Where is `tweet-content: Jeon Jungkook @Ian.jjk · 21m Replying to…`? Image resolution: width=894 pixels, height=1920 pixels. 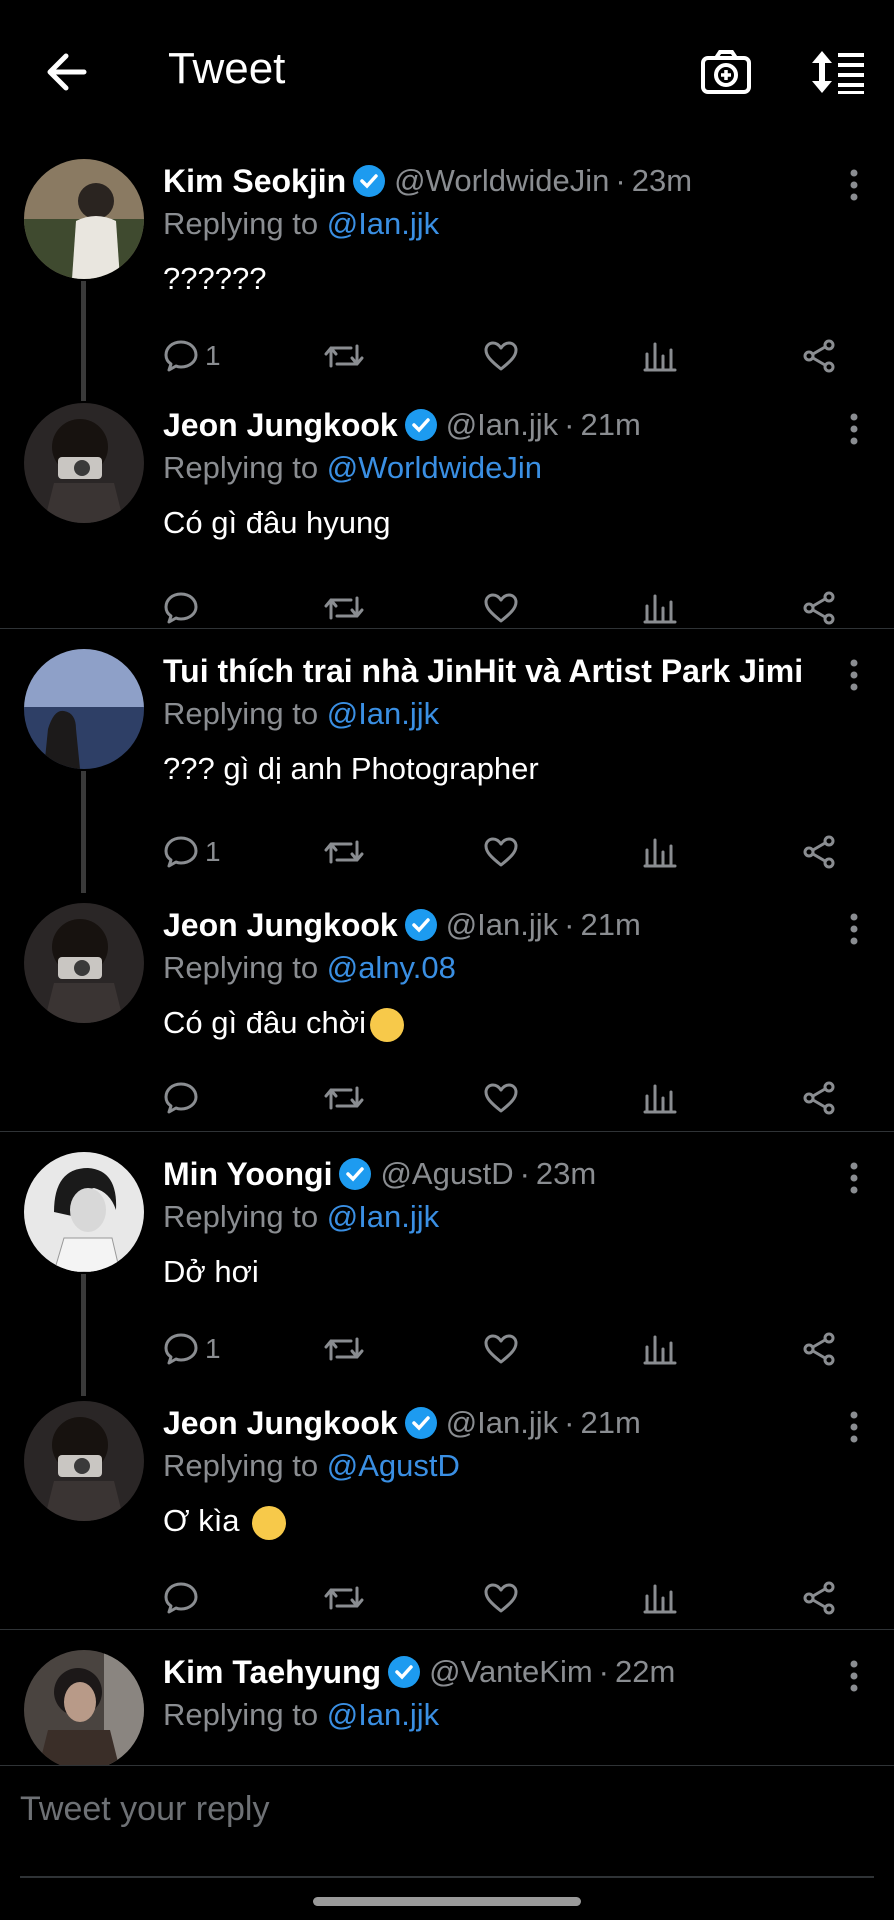
tweet-content: Jeon Jungkook @Ian.jjk · 21m Replying to… is located at coordinates (483, 973).